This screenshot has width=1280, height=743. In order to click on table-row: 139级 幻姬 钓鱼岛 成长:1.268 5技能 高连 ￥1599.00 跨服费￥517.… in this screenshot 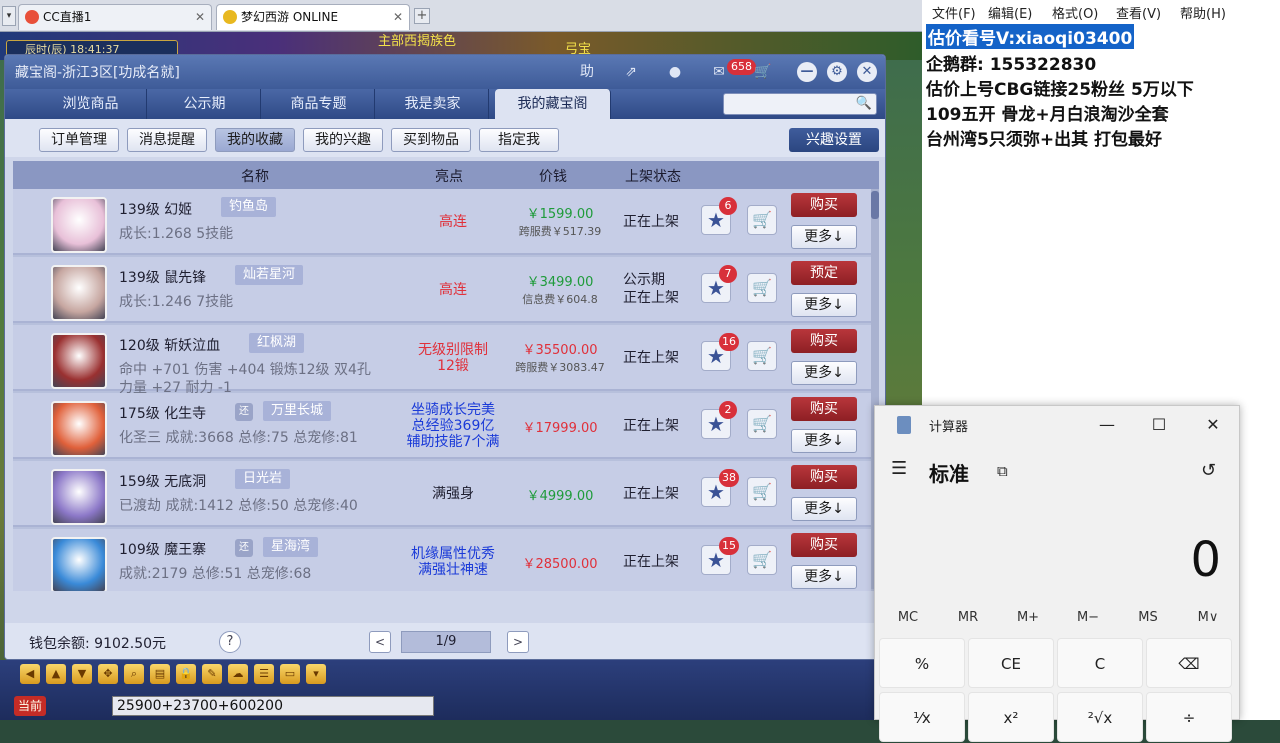, I will do `click(442, 222)`.